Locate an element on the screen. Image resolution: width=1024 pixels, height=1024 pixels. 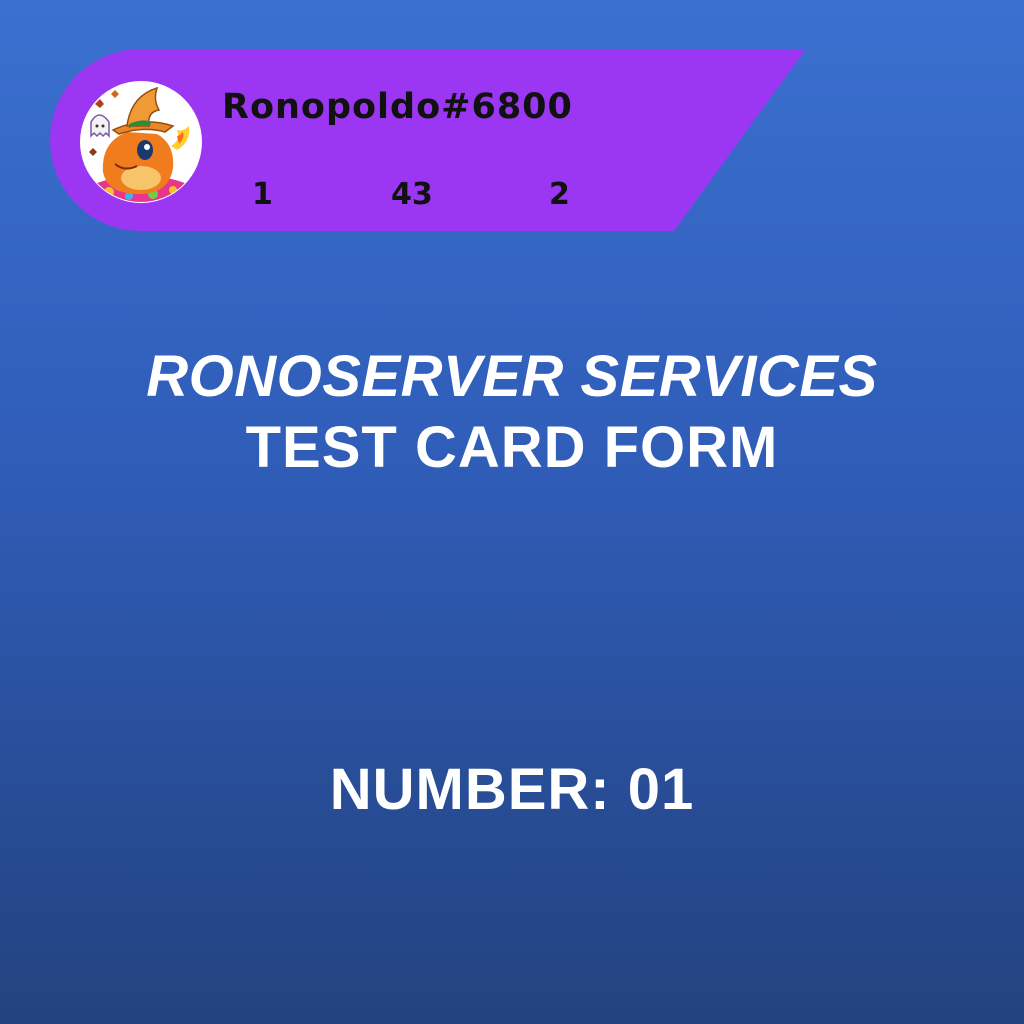
stat-value: 1 is located at coordinates (262, 194).